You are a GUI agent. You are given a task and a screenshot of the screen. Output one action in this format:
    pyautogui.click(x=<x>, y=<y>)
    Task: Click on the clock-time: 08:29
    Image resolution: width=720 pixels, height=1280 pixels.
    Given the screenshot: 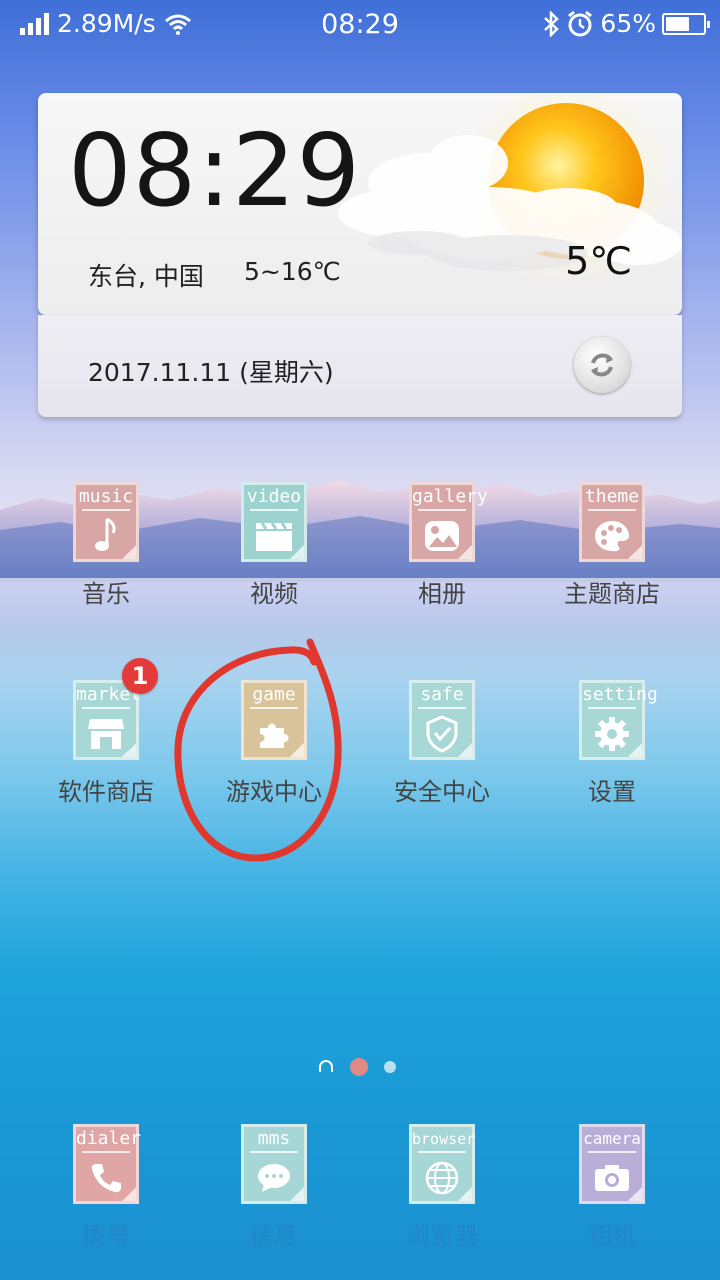 What is the action you would take?
    pyautogui.click(x=214, y=171)
    